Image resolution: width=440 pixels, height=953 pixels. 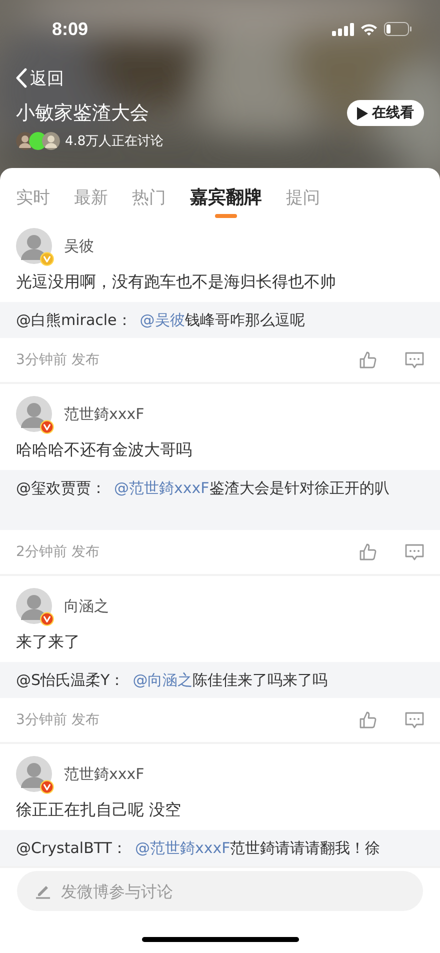 What do you see at coordinates (33, 197) in the screenshot?
I see `tab: 实时` at bounding box center [33, 197].